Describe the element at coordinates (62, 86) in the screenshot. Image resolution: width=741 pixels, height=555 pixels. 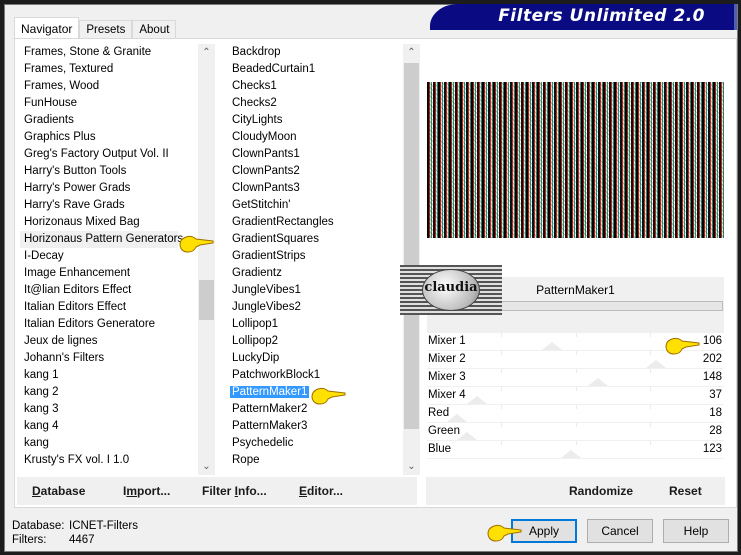
I see `list-item-label: Frames, Wood` at that location.